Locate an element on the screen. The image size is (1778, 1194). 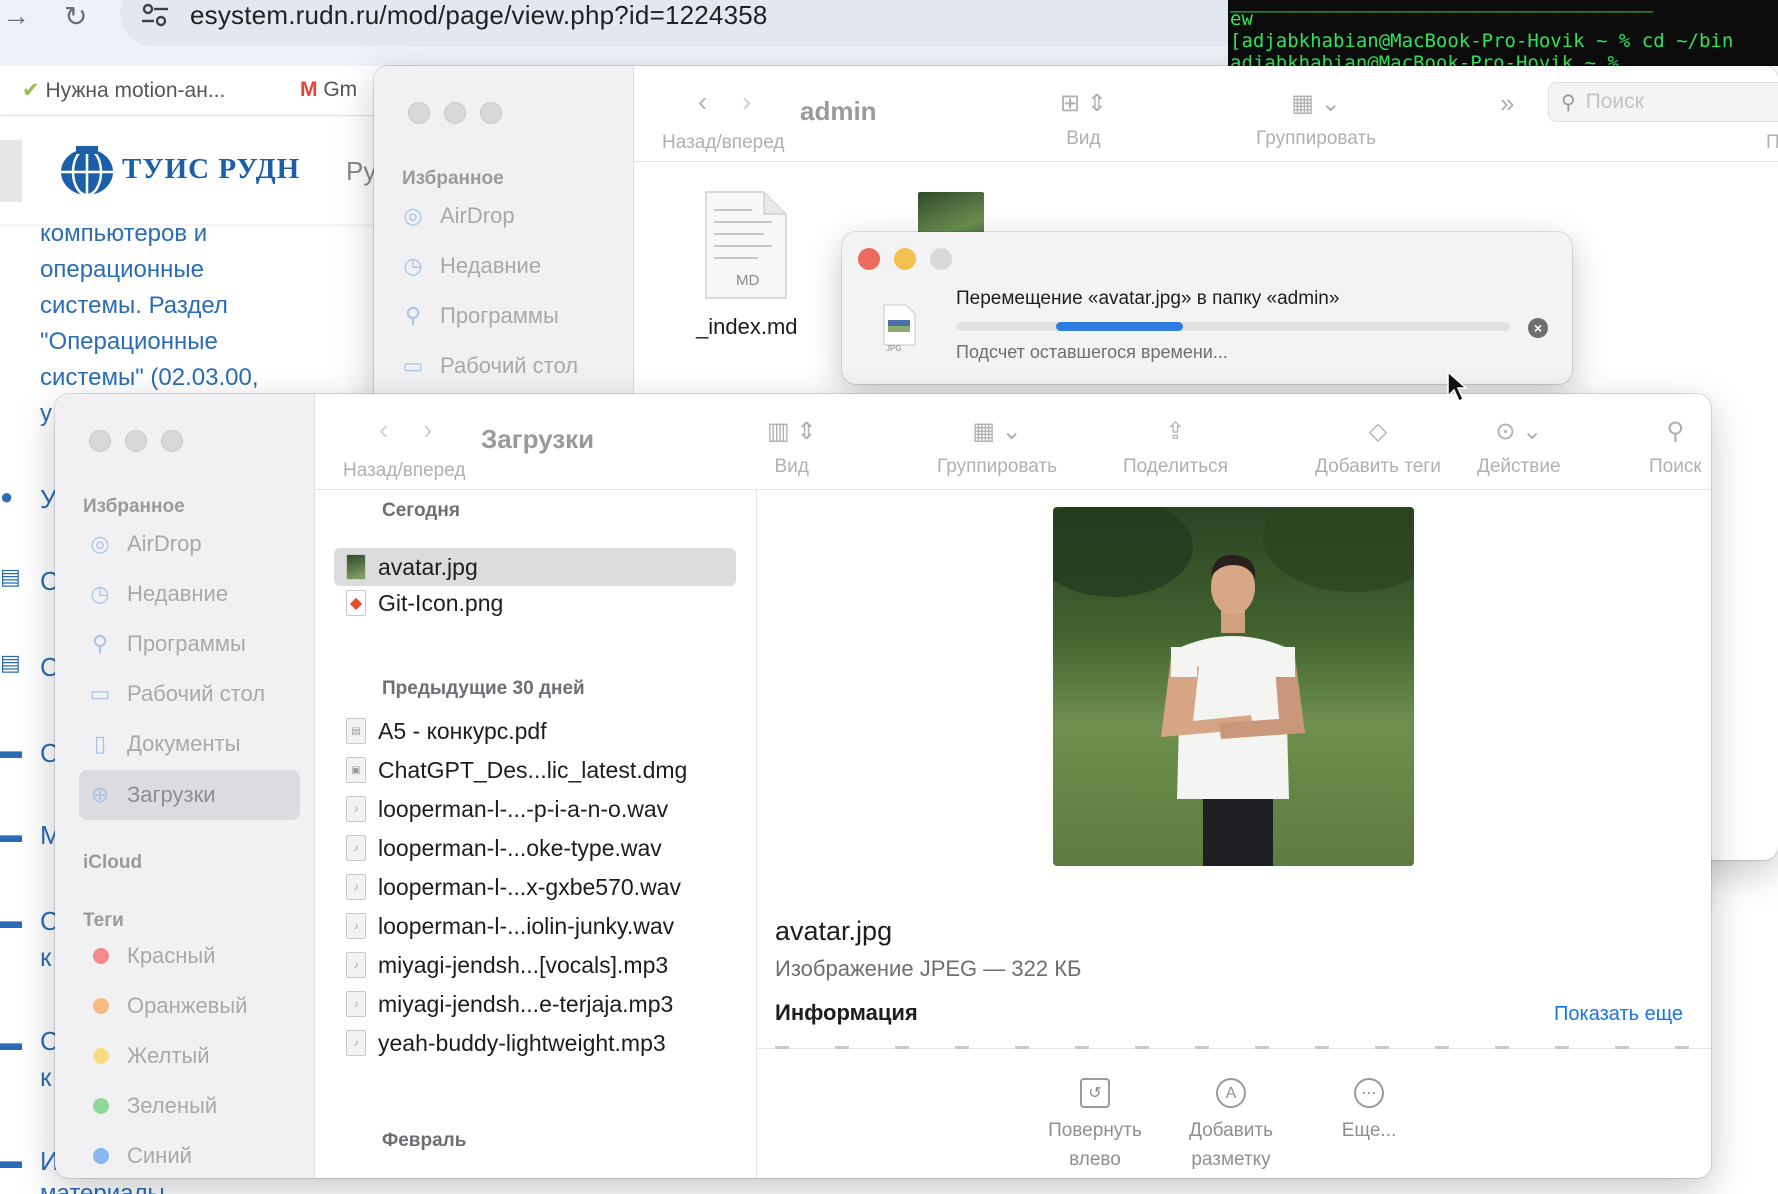
sidebar-section-icloud: iCloud is located at coordinates (112, 863).